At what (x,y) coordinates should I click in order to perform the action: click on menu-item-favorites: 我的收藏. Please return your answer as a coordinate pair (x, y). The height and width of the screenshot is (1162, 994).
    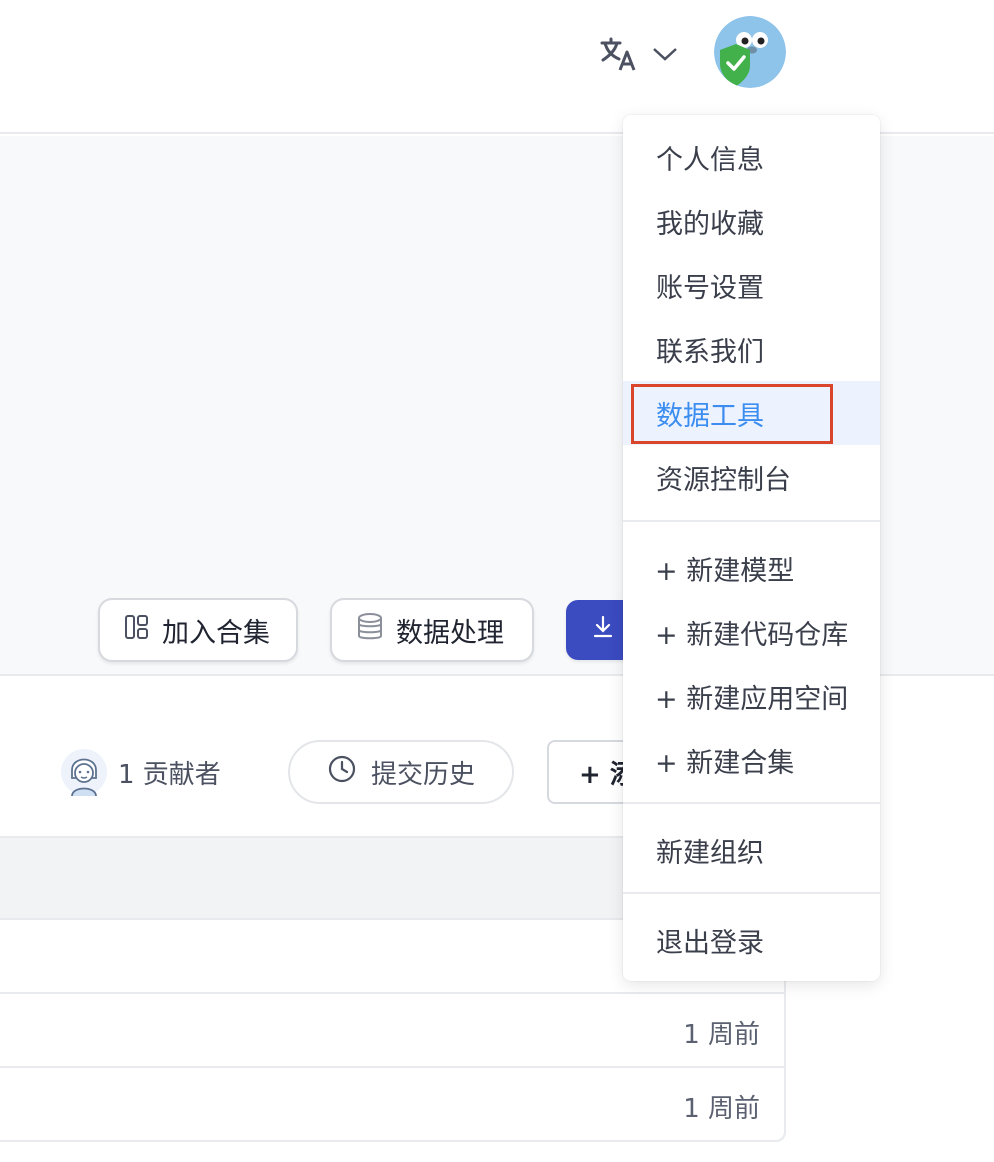
    Looking at the image, I should click on (751, 221).